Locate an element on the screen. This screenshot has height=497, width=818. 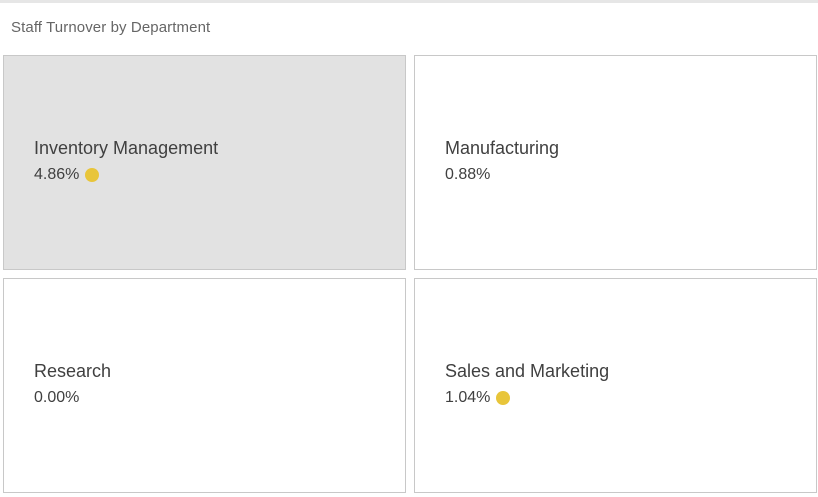
card-value-row: 0.88% is located at coordinates (467, 175).